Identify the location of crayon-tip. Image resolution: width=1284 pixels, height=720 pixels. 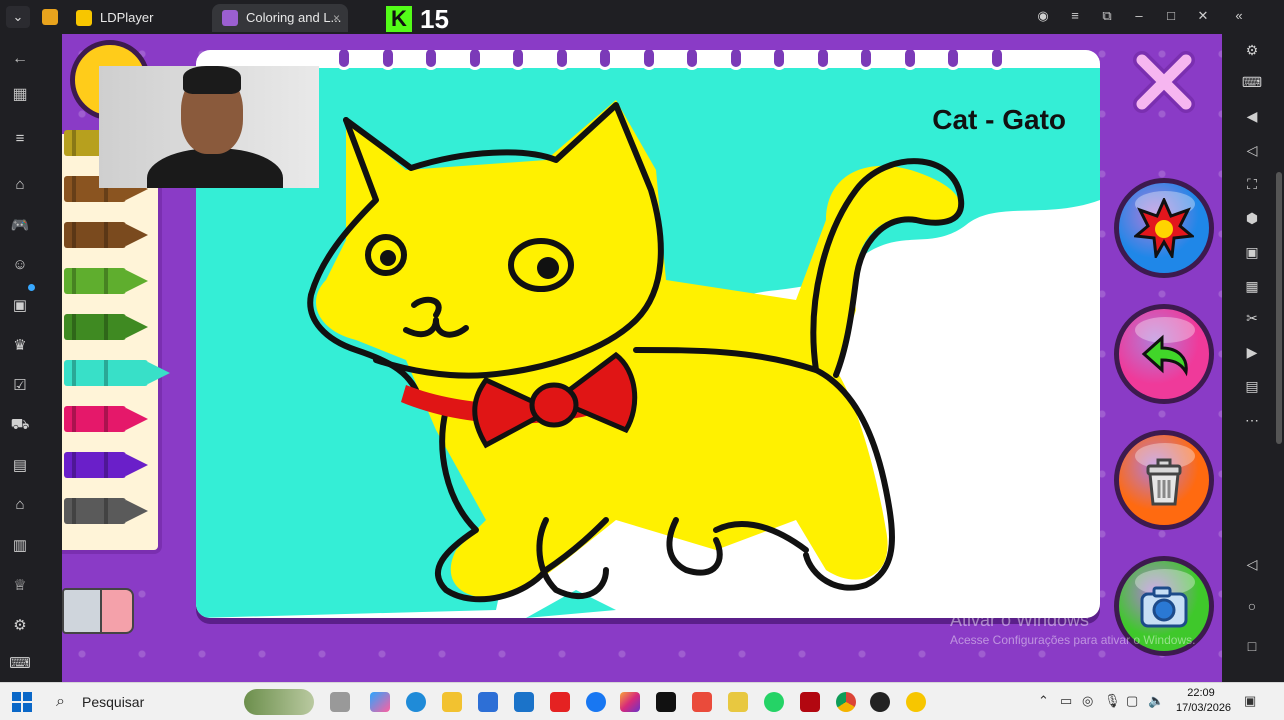
(137, 511).